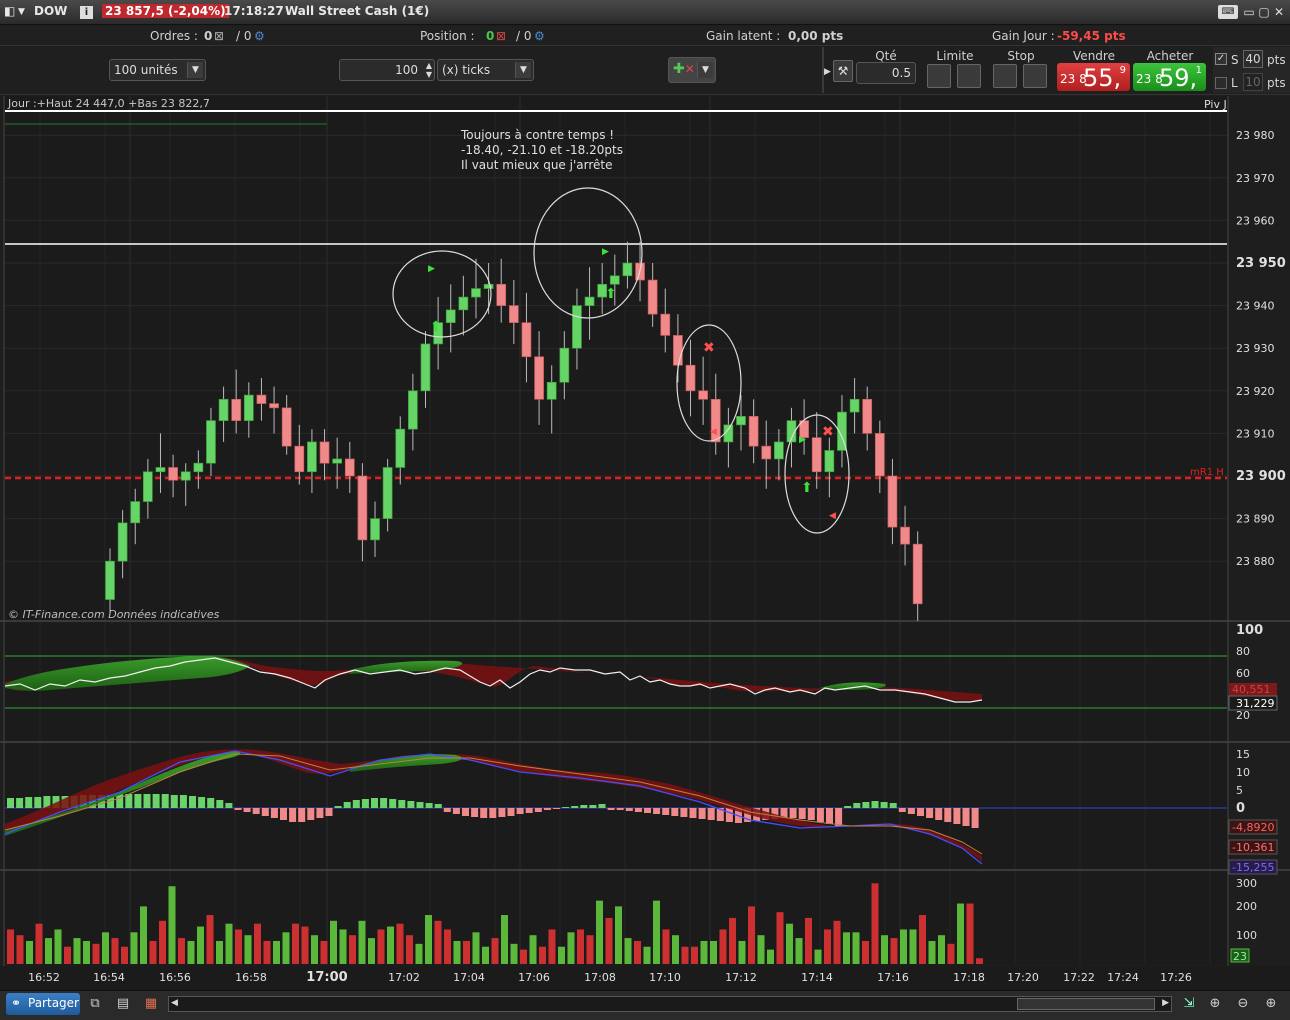 The image size is (1290, 1020). What do you see at coordinates (485, 70) in the screenshot?
I see `ticks-unit-select: (x) ticks ▼` at bounding box center [485, 70].